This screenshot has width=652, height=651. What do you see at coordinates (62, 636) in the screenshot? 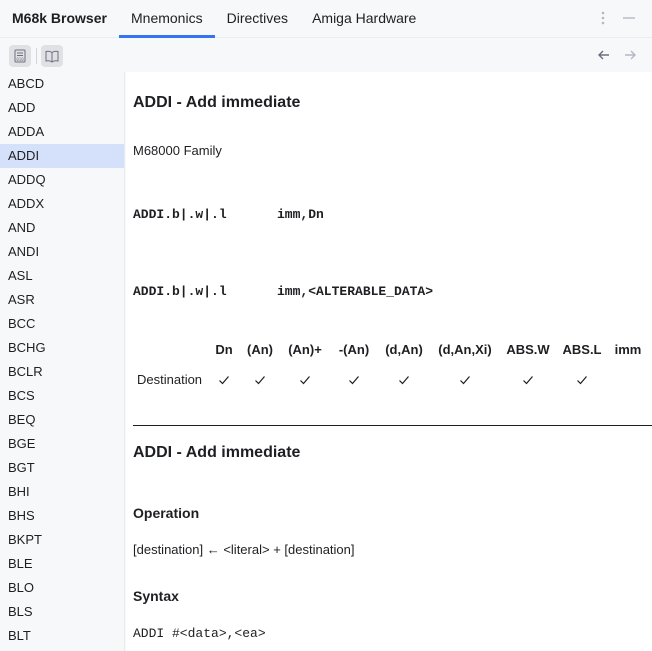
I see `list-item: BLT` at bounding box center [62, 636].